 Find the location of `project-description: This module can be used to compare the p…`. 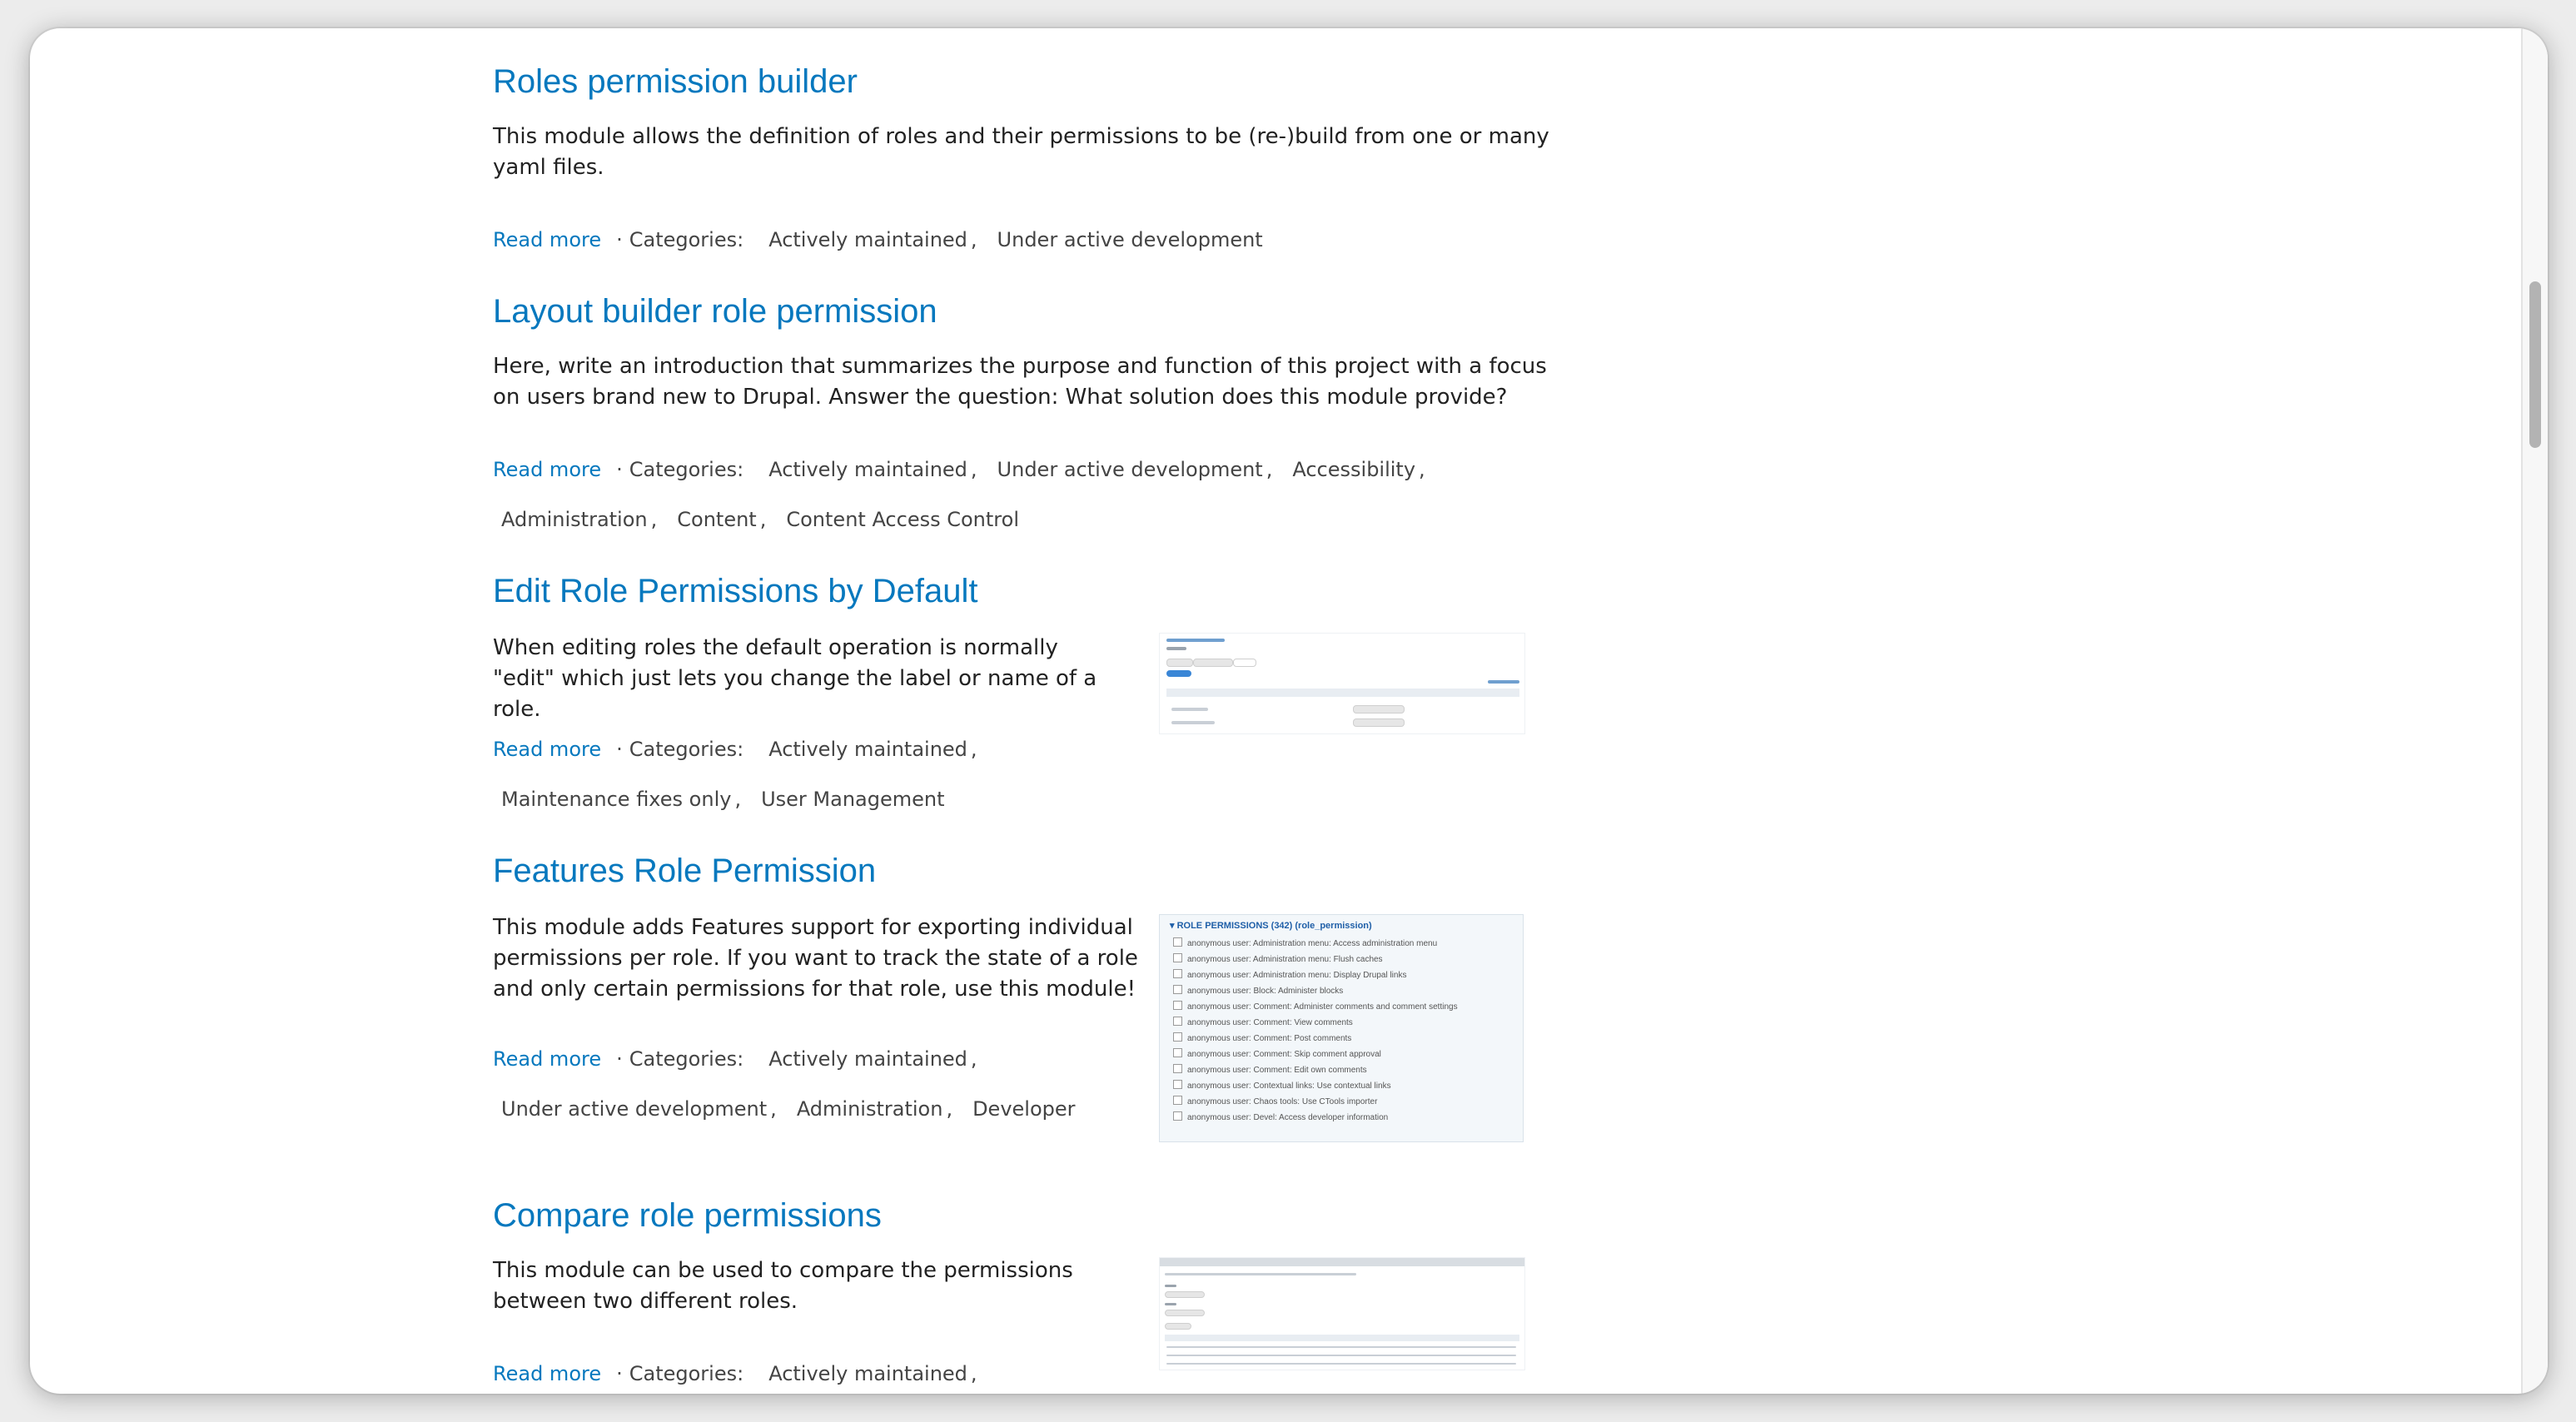

project-description: This module can be used to compare the p… is located at coordinates (783, 1286).